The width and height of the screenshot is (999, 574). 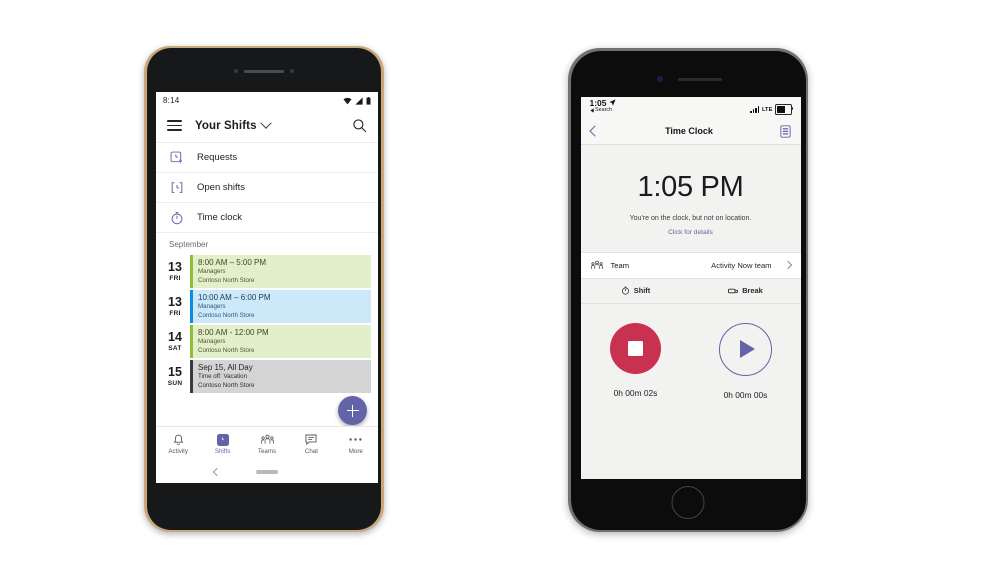 I want to click on tab-teams: Teams, so click(x=267, y=444).